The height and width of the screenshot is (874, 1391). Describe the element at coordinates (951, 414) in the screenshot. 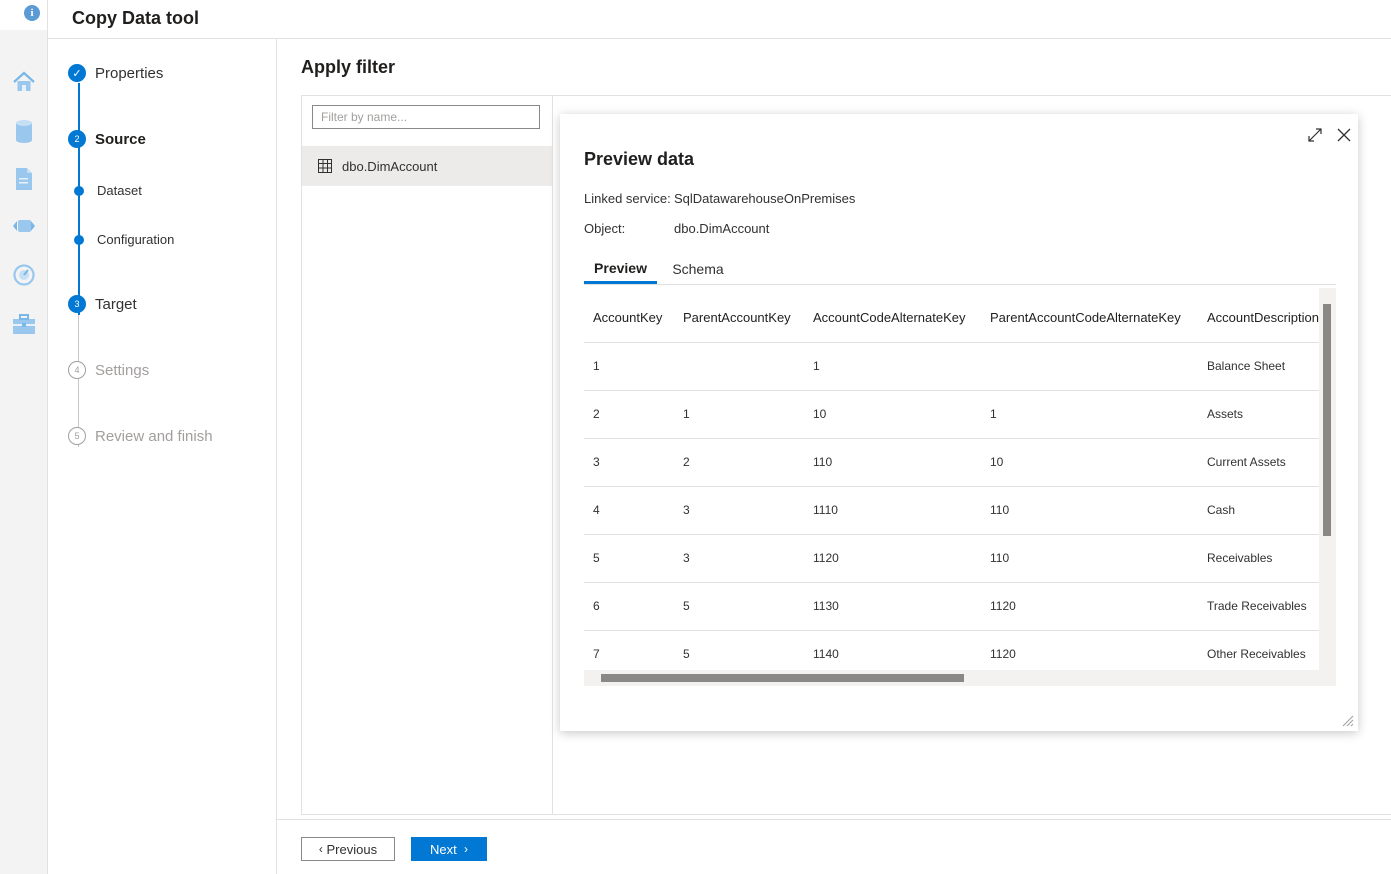

I see `table-row: 2 1 10 1 Assets` at that location.